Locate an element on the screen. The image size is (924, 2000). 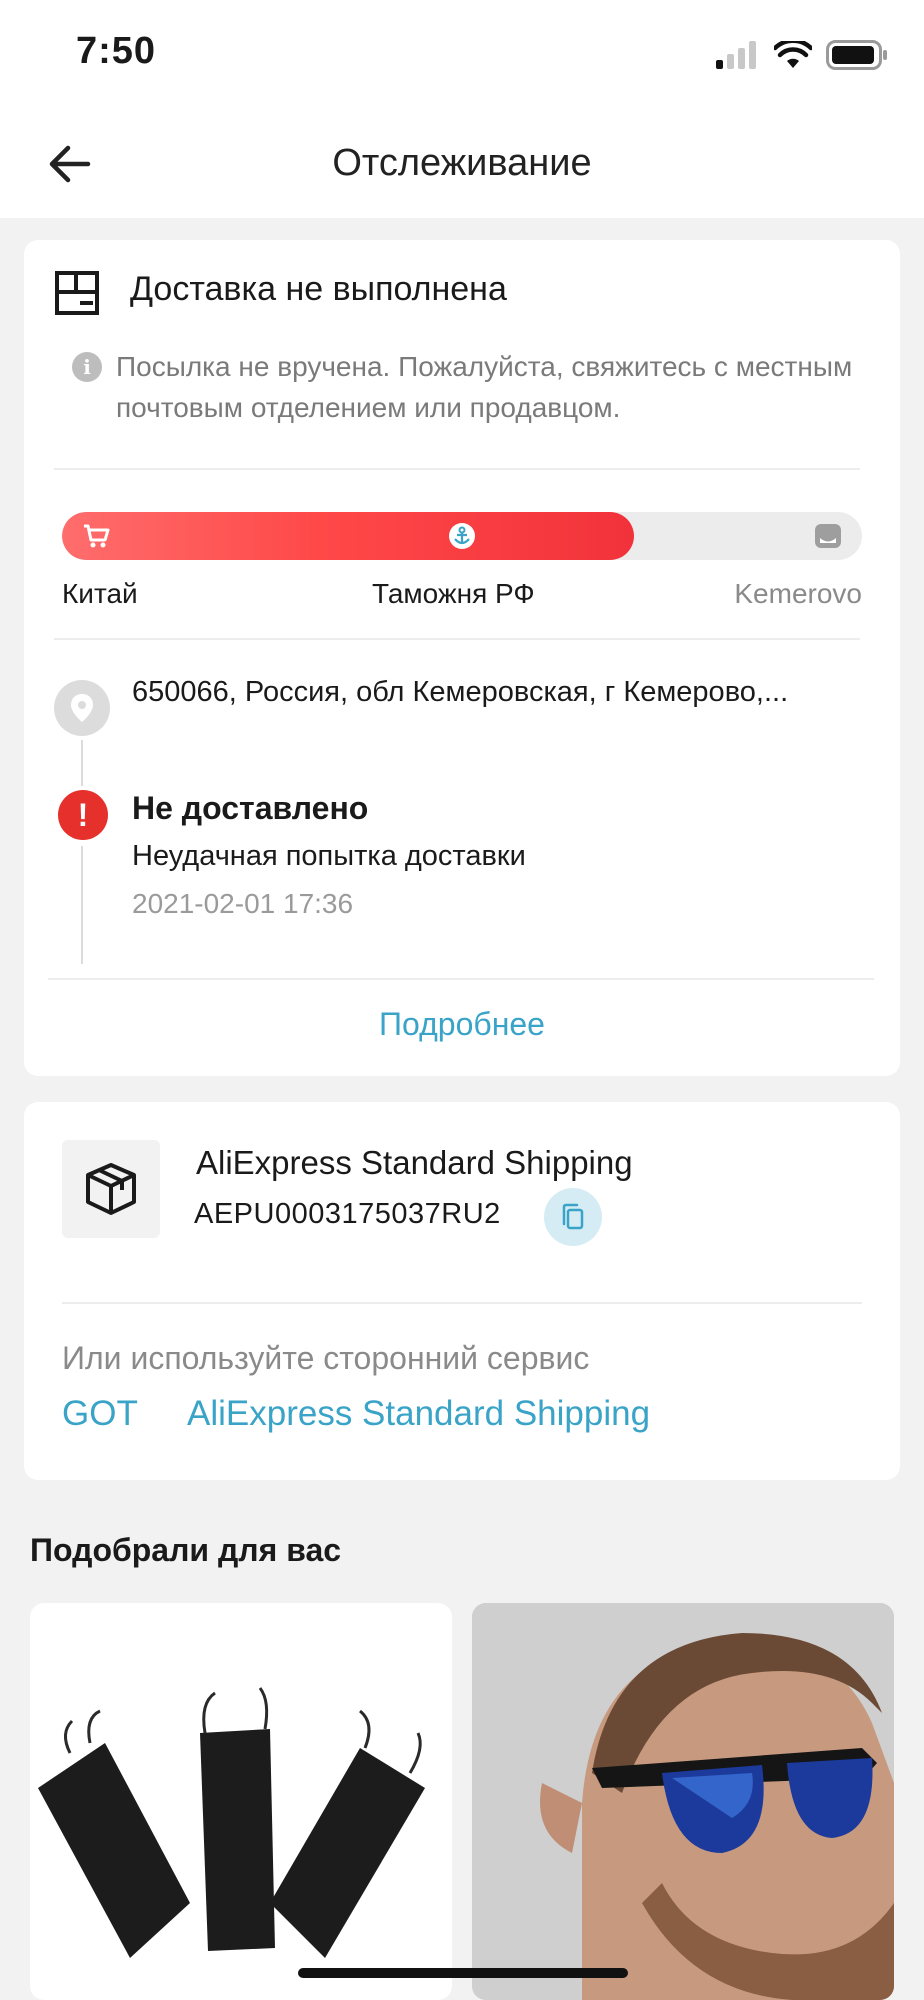
product-image-pouches is located at coordinates (231, 1822).